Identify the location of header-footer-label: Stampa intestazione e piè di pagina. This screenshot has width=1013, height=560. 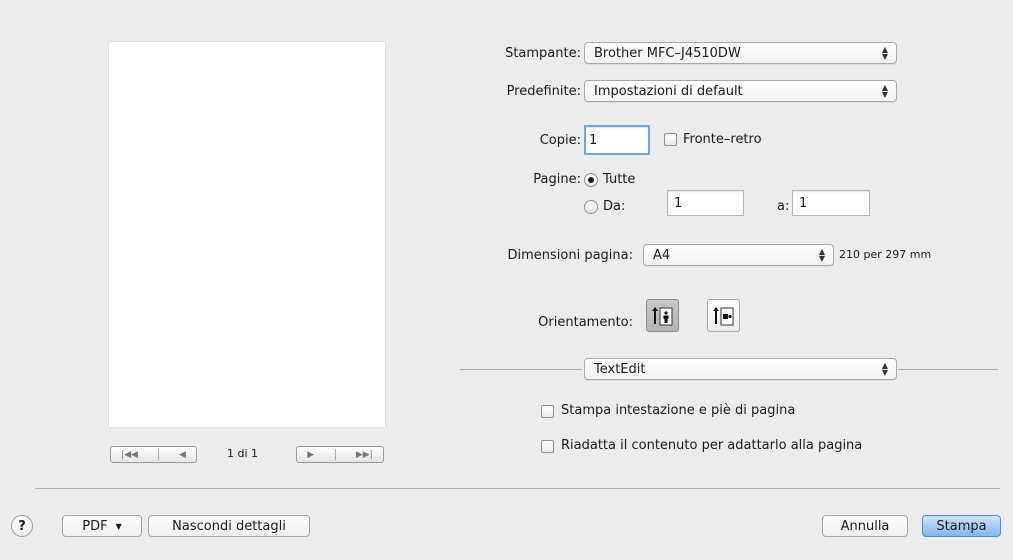
(678, 410).